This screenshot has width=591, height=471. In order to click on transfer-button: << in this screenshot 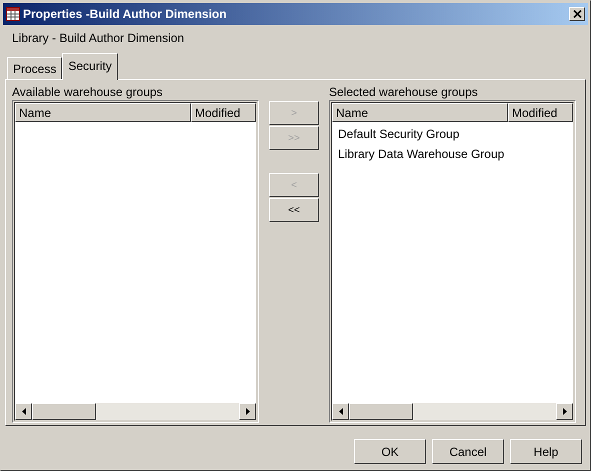, I will do `click(294, 210)`.